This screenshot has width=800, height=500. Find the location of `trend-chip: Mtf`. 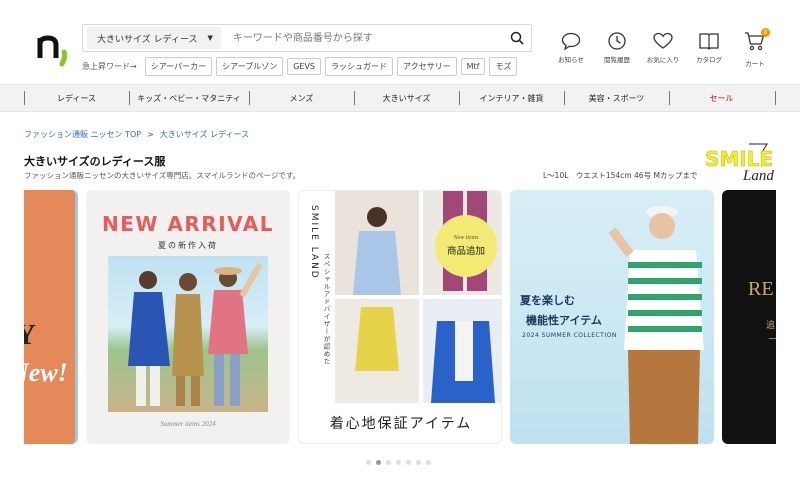

trend-chip: Mtf is located at coordinates (473, 66).